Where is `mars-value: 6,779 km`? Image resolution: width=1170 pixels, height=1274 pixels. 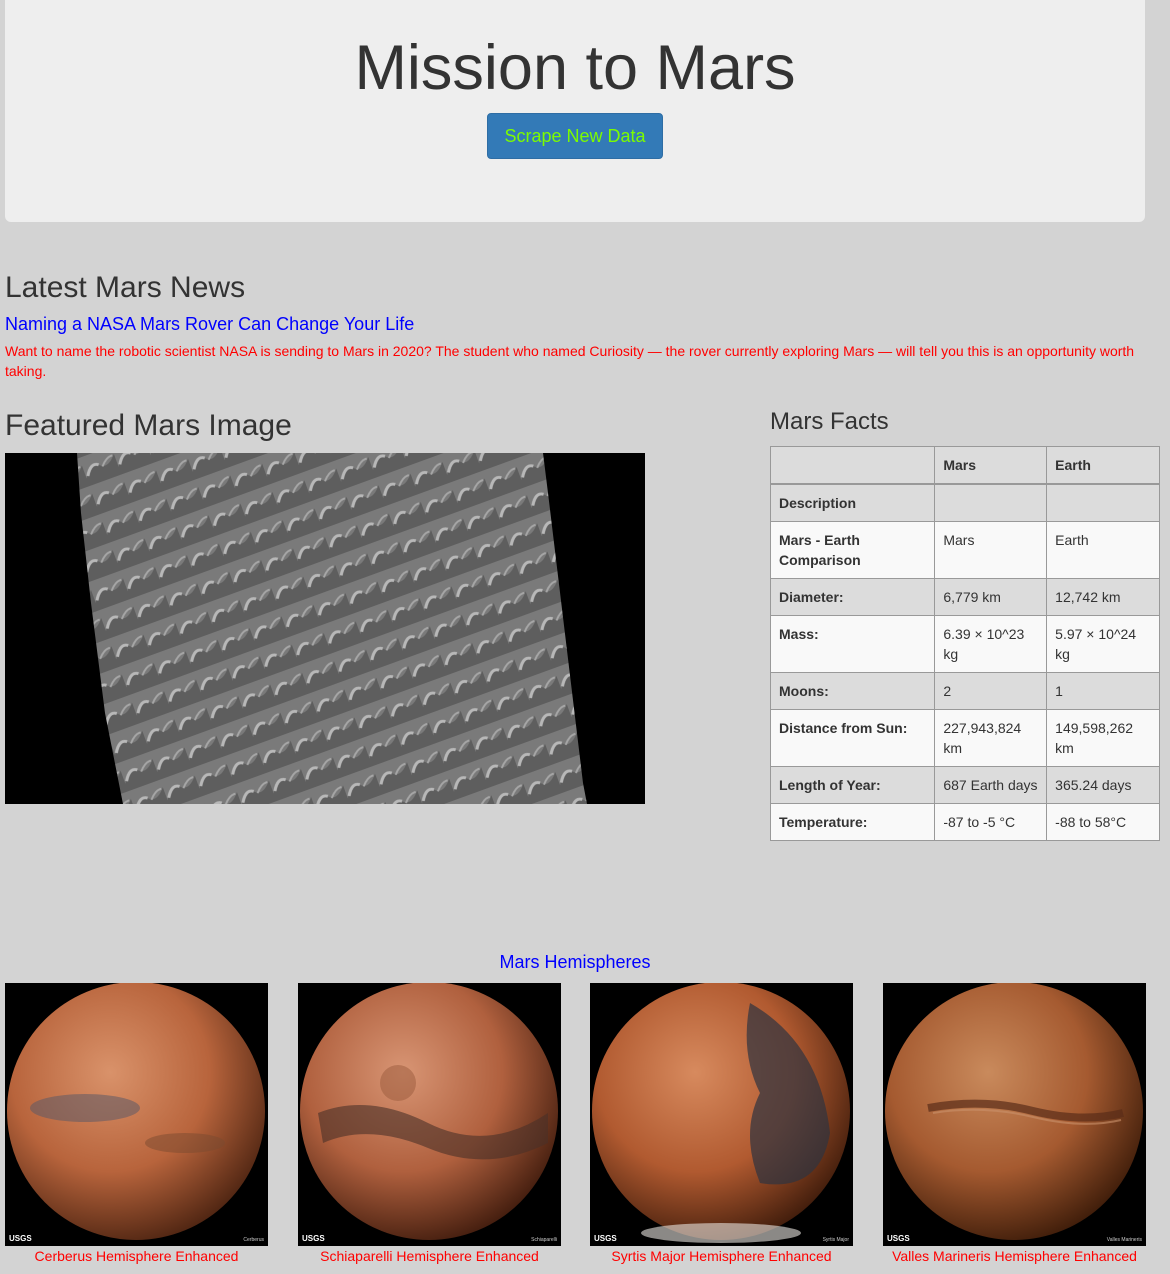 mars-value: 6,779 km is located at coordinates (991, 597).